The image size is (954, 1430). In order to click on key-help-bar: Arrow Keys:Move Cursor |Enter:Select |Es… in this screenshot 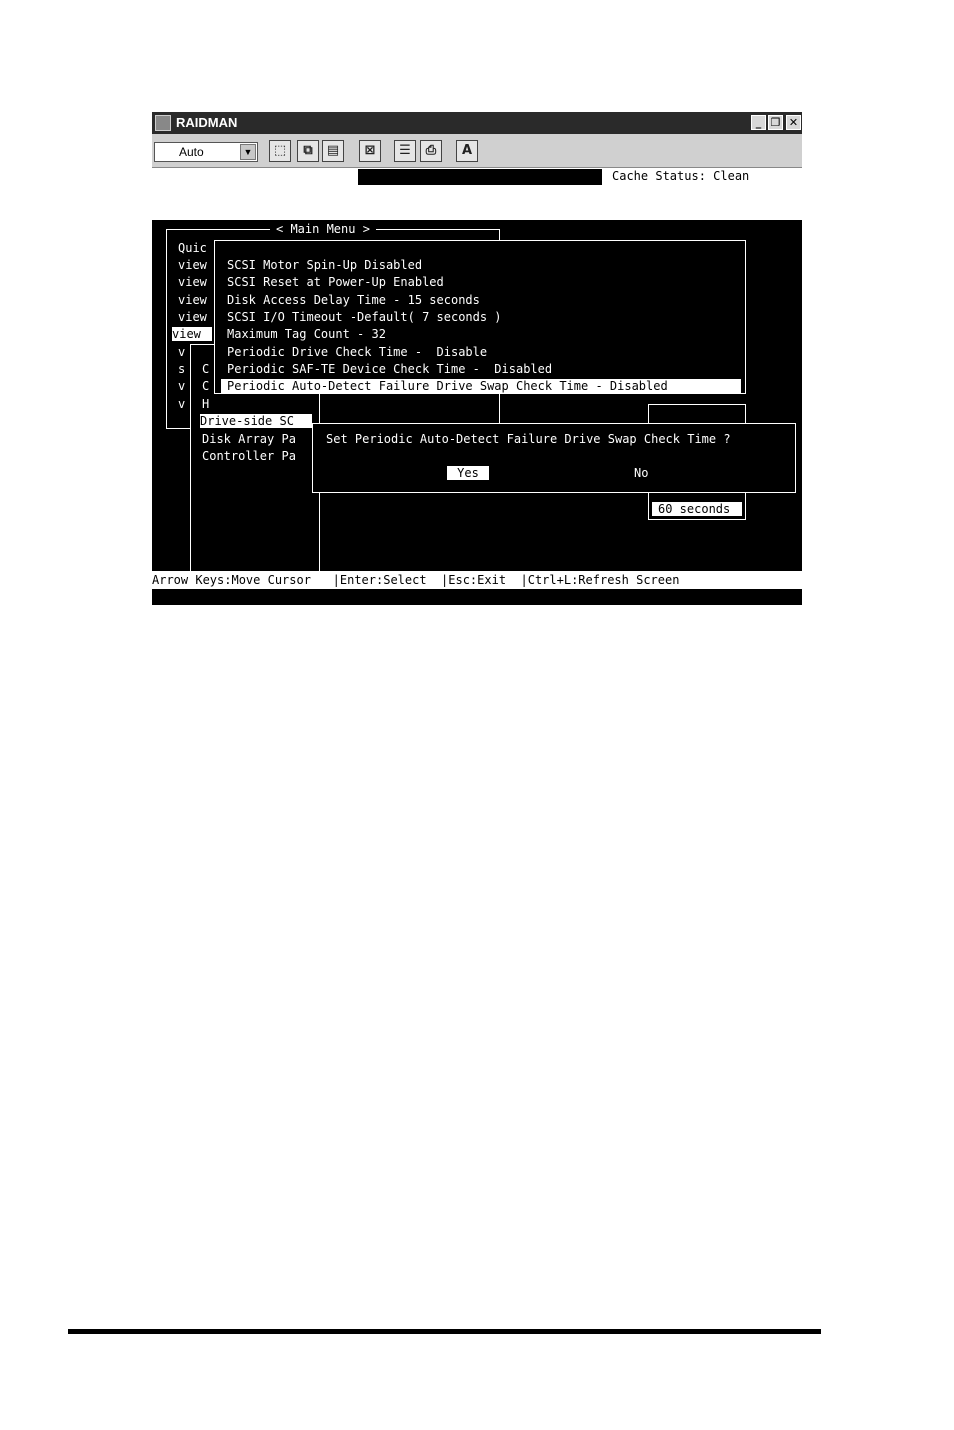, I will do `click(477, 580)`.